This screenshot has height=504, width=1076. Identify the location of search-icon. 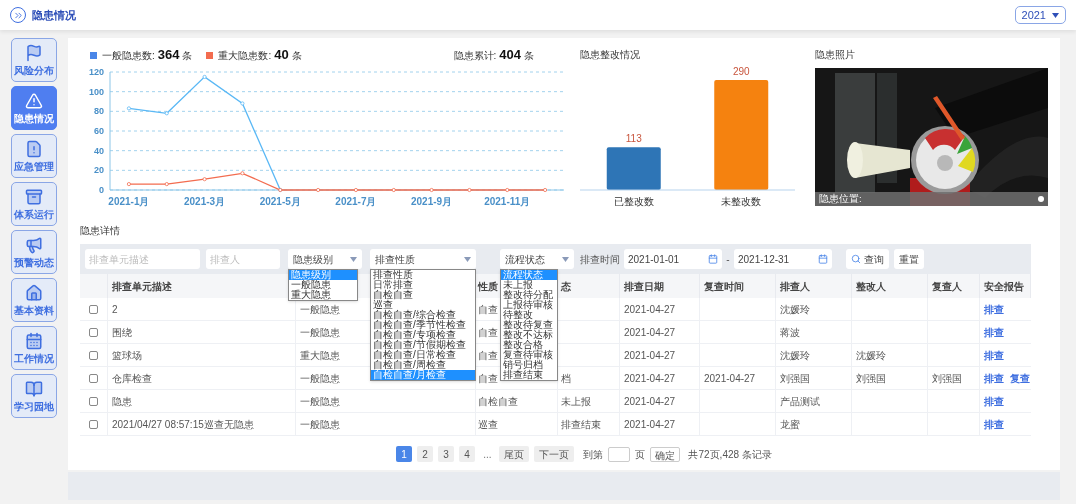
(856, 259).